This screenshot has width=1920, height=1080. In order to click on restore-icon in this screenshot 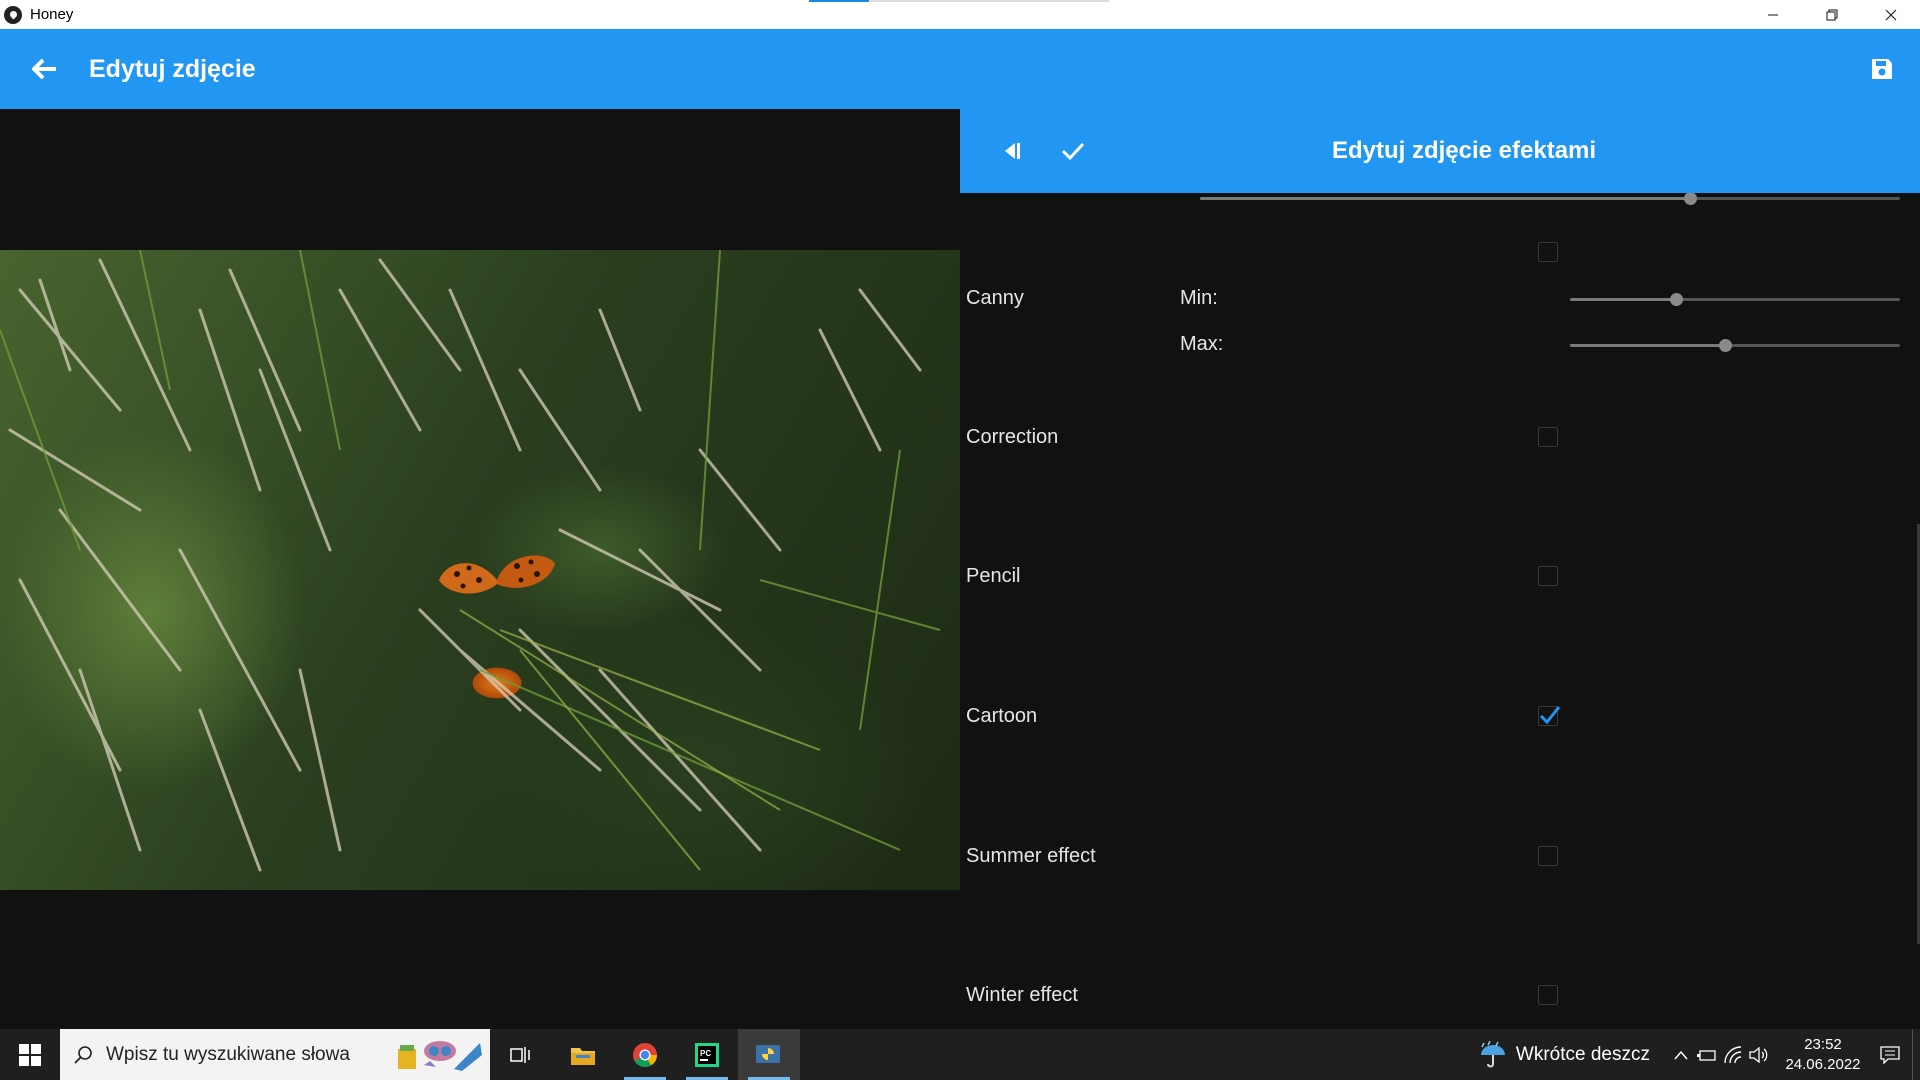, I will do `click(1831, 14)`.